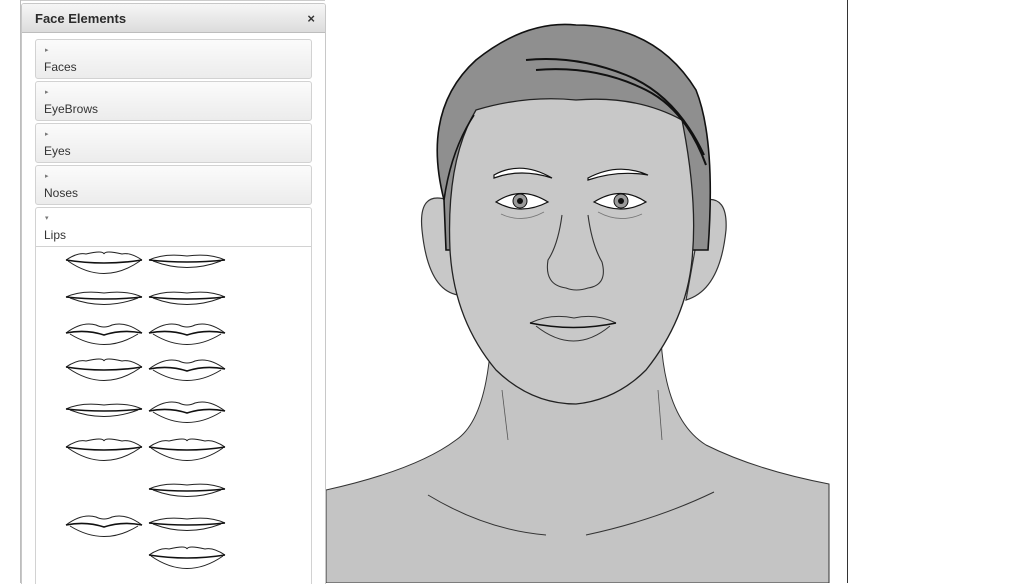  What do you see at coordinates (847, 291) in the screenshot?
I see `canvas-right-border` at bounding box center [847, 291].